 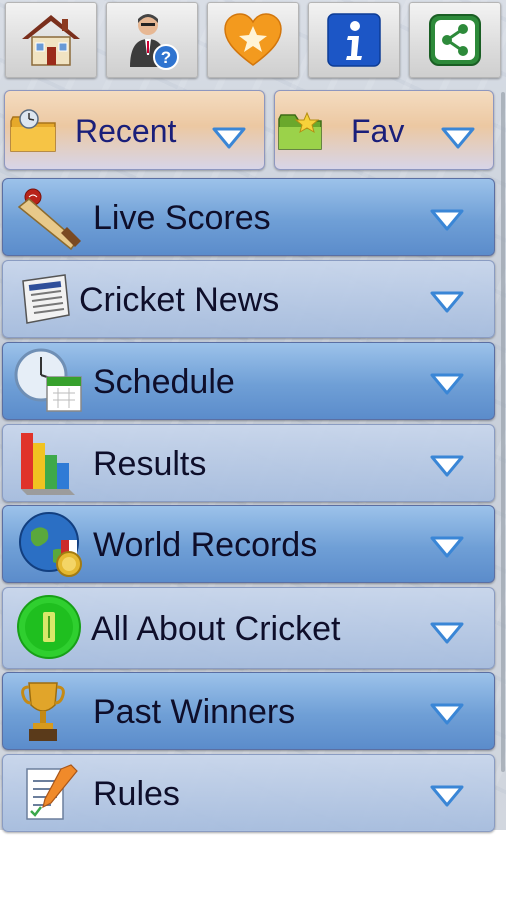 I want to click on menu-item-label: Past Winners, so click(x=194, y=712).